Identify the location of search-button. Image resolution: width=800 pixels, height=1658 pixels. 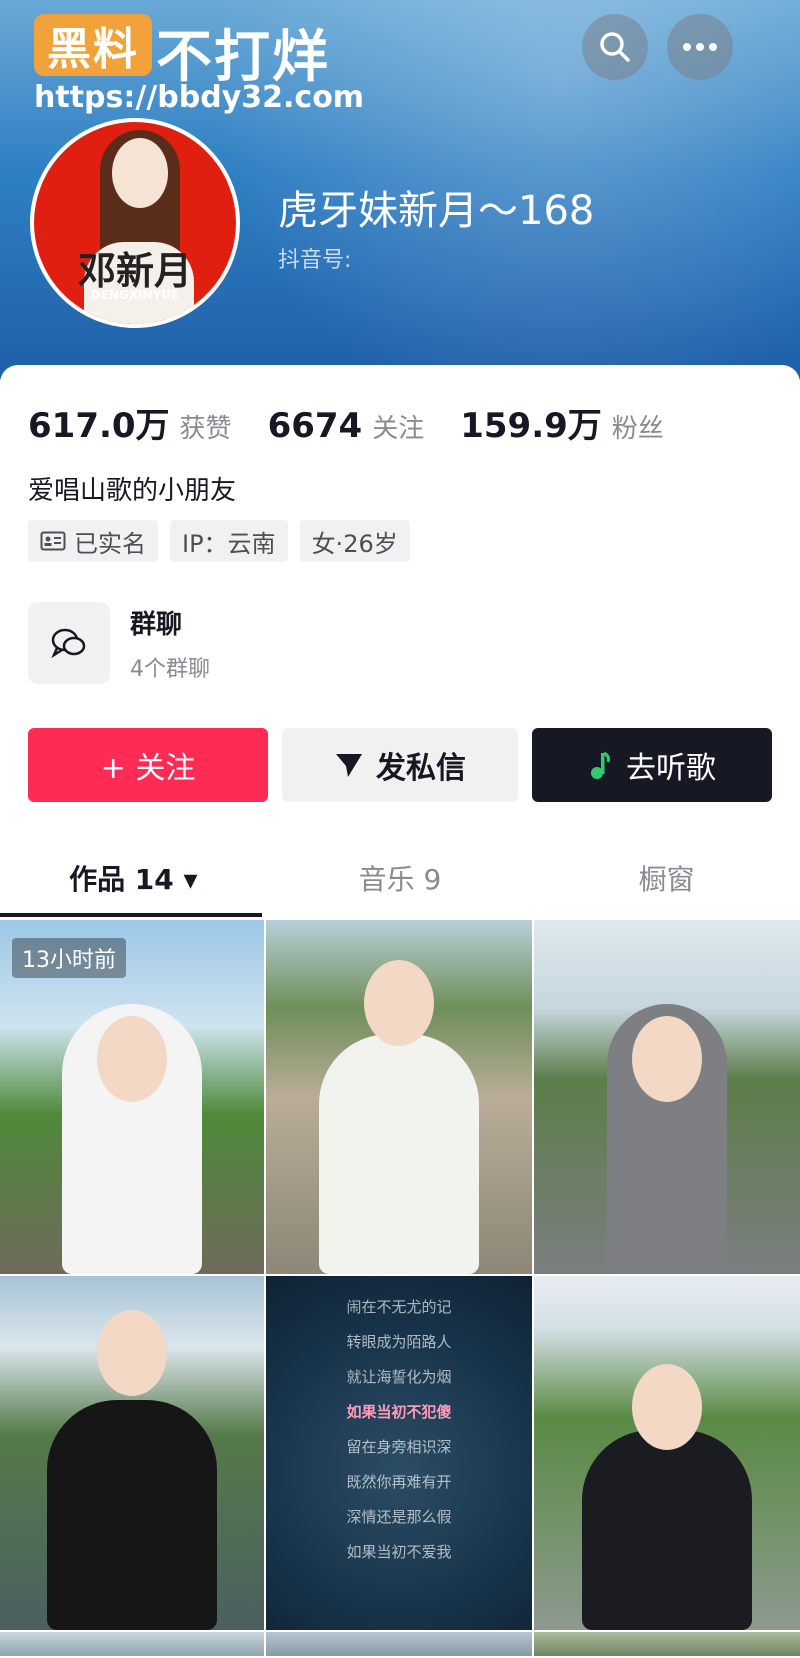
(615, 47).